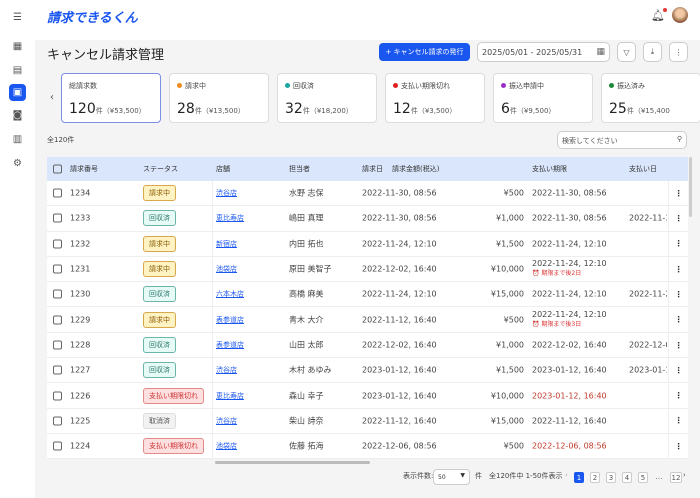 The height and width of the screenshot is (498, 700). What do you see at coordinates (57, 169) in the screenshot?
I see `select-all-checkbox` at bounding box center [57, 169].